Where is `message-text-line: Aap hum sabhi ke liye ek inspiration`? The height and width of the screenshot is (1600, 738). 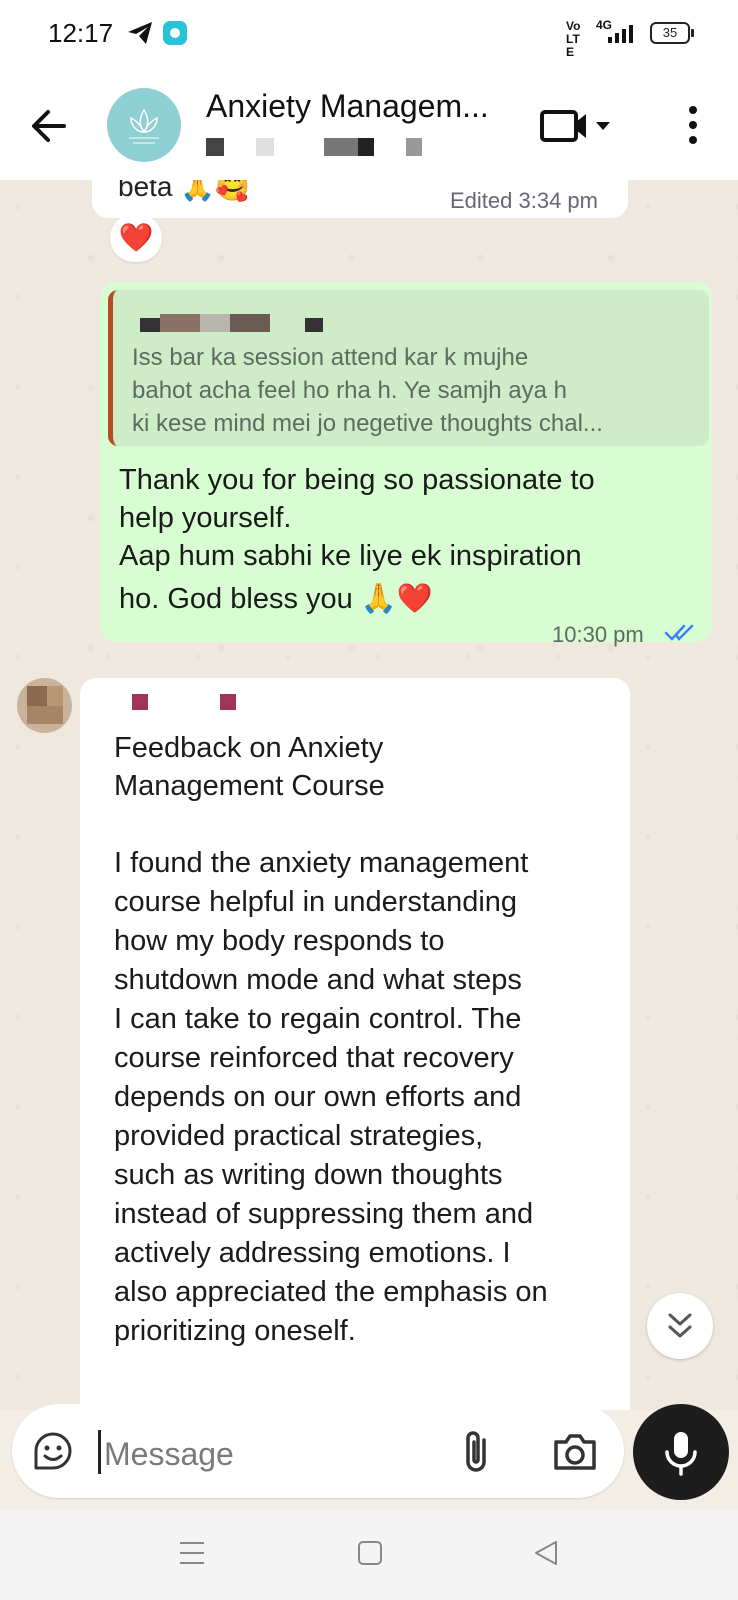 message-text-line: Aap hum sabhi ke liye ek inspiration is located at coordinates (350, 556).